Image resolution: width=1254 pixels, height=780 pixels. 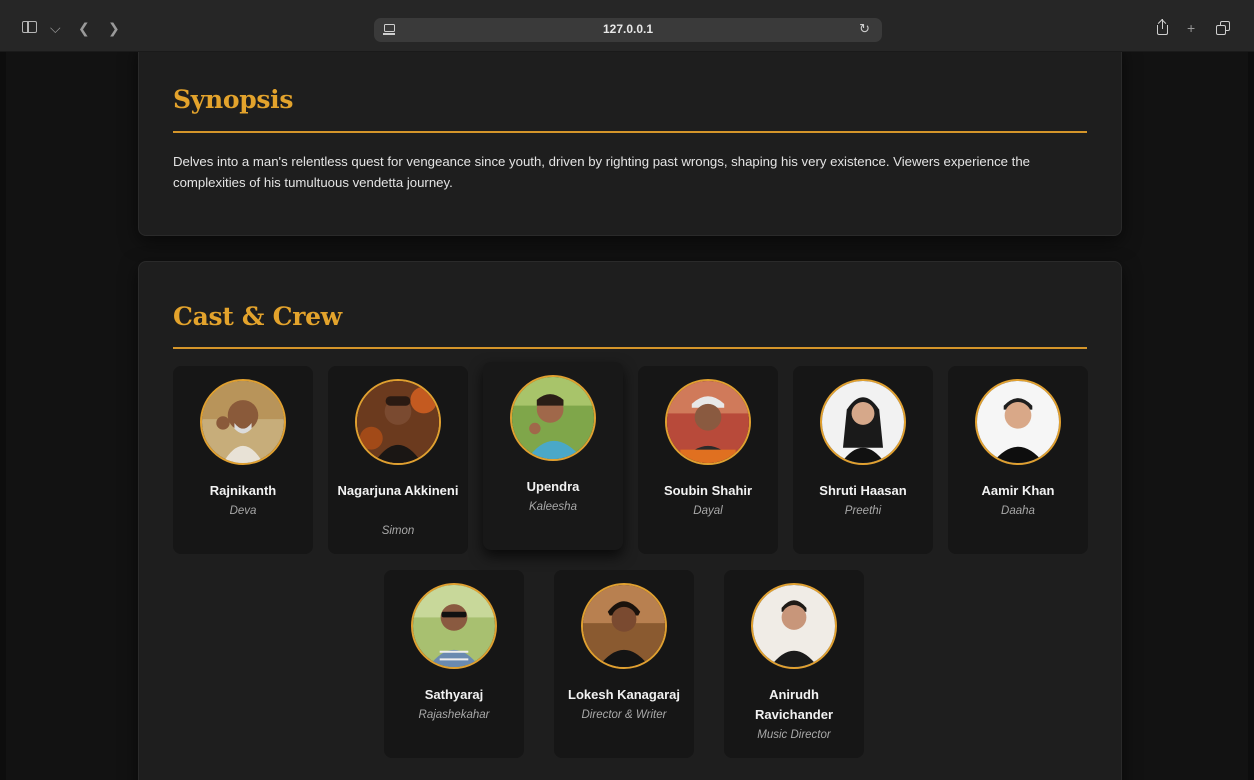 I want to click on address-bar: 127.0.0.1 ↻, so click(x=628, y=30).